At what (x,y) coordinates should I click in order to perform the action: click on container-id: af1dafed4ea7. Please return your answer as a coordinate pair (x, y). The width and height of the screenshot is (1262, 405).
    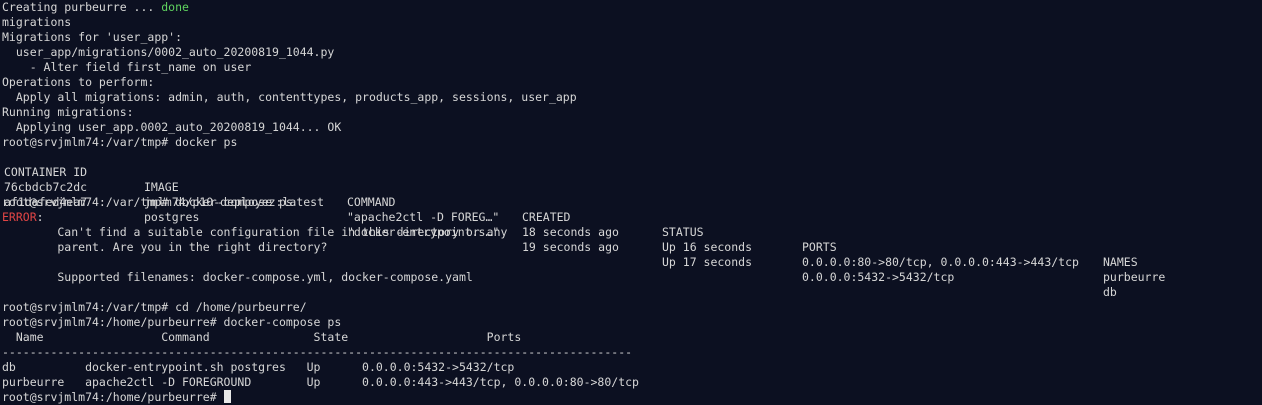
    Looking at the image, I should click on (46, 202).